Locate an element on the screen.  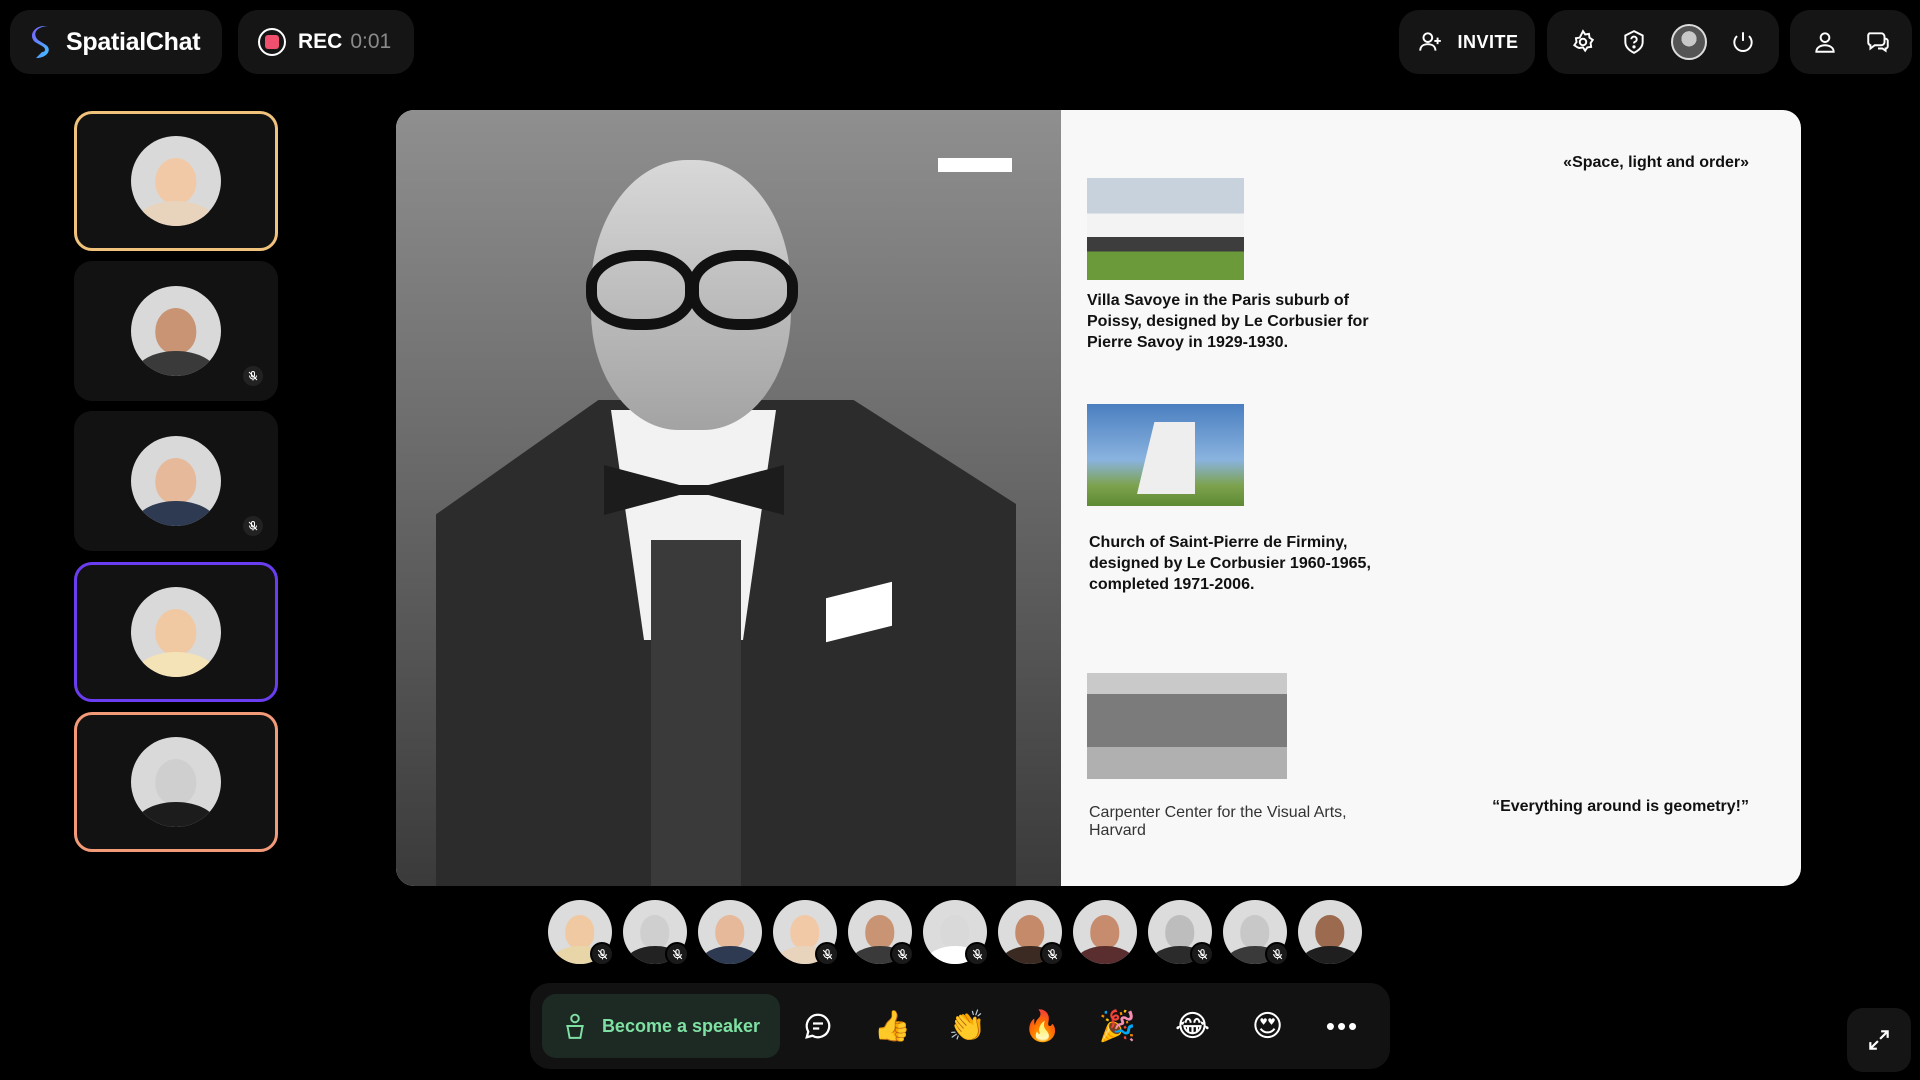
participant-row is located at coordinates (955, 933).